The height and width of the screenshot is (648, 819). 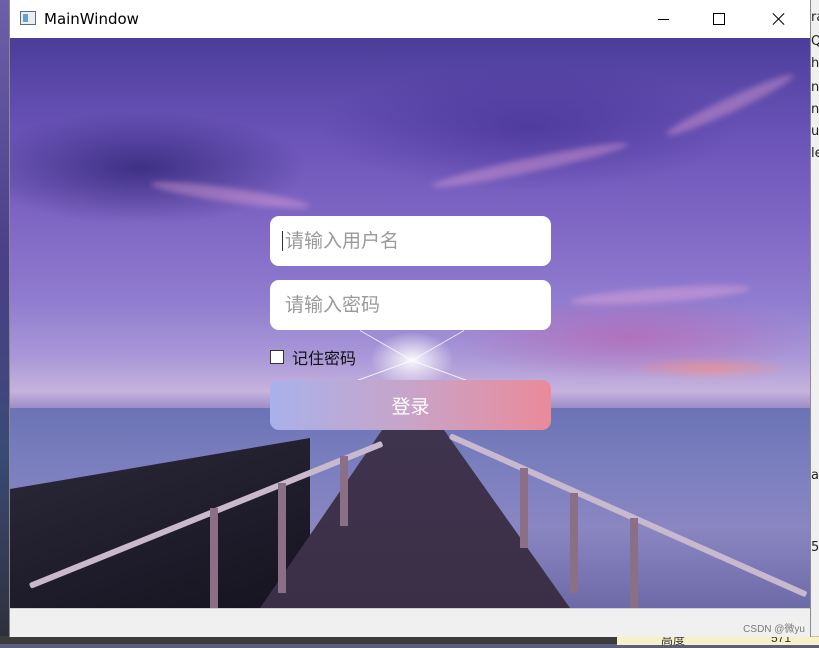 I want to click on minimize-button, so click(x=663, y=19).